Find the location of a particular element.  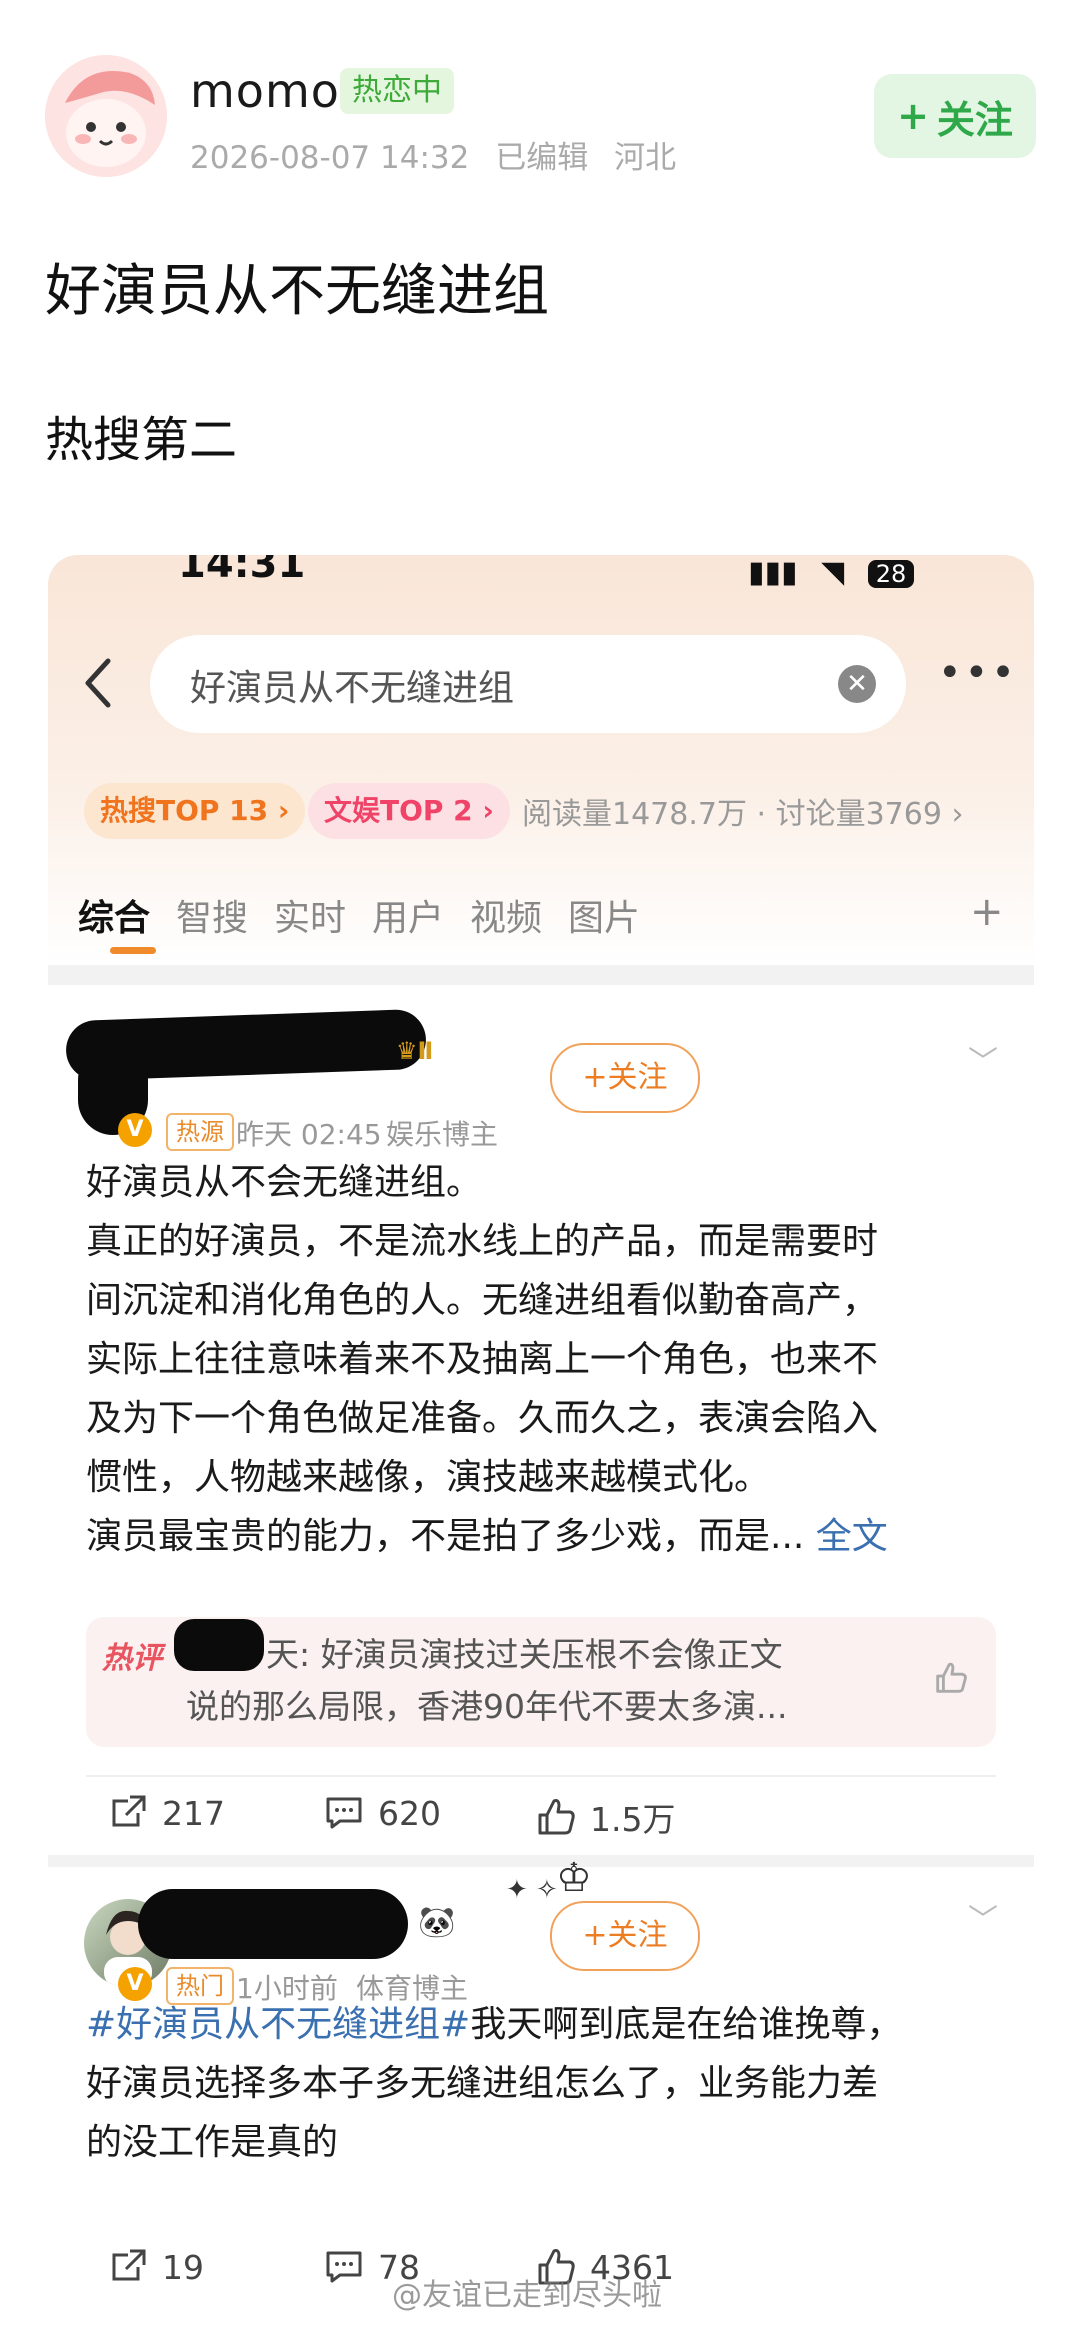

full-text-link: 全文 is located at coordinates (852, 1536).